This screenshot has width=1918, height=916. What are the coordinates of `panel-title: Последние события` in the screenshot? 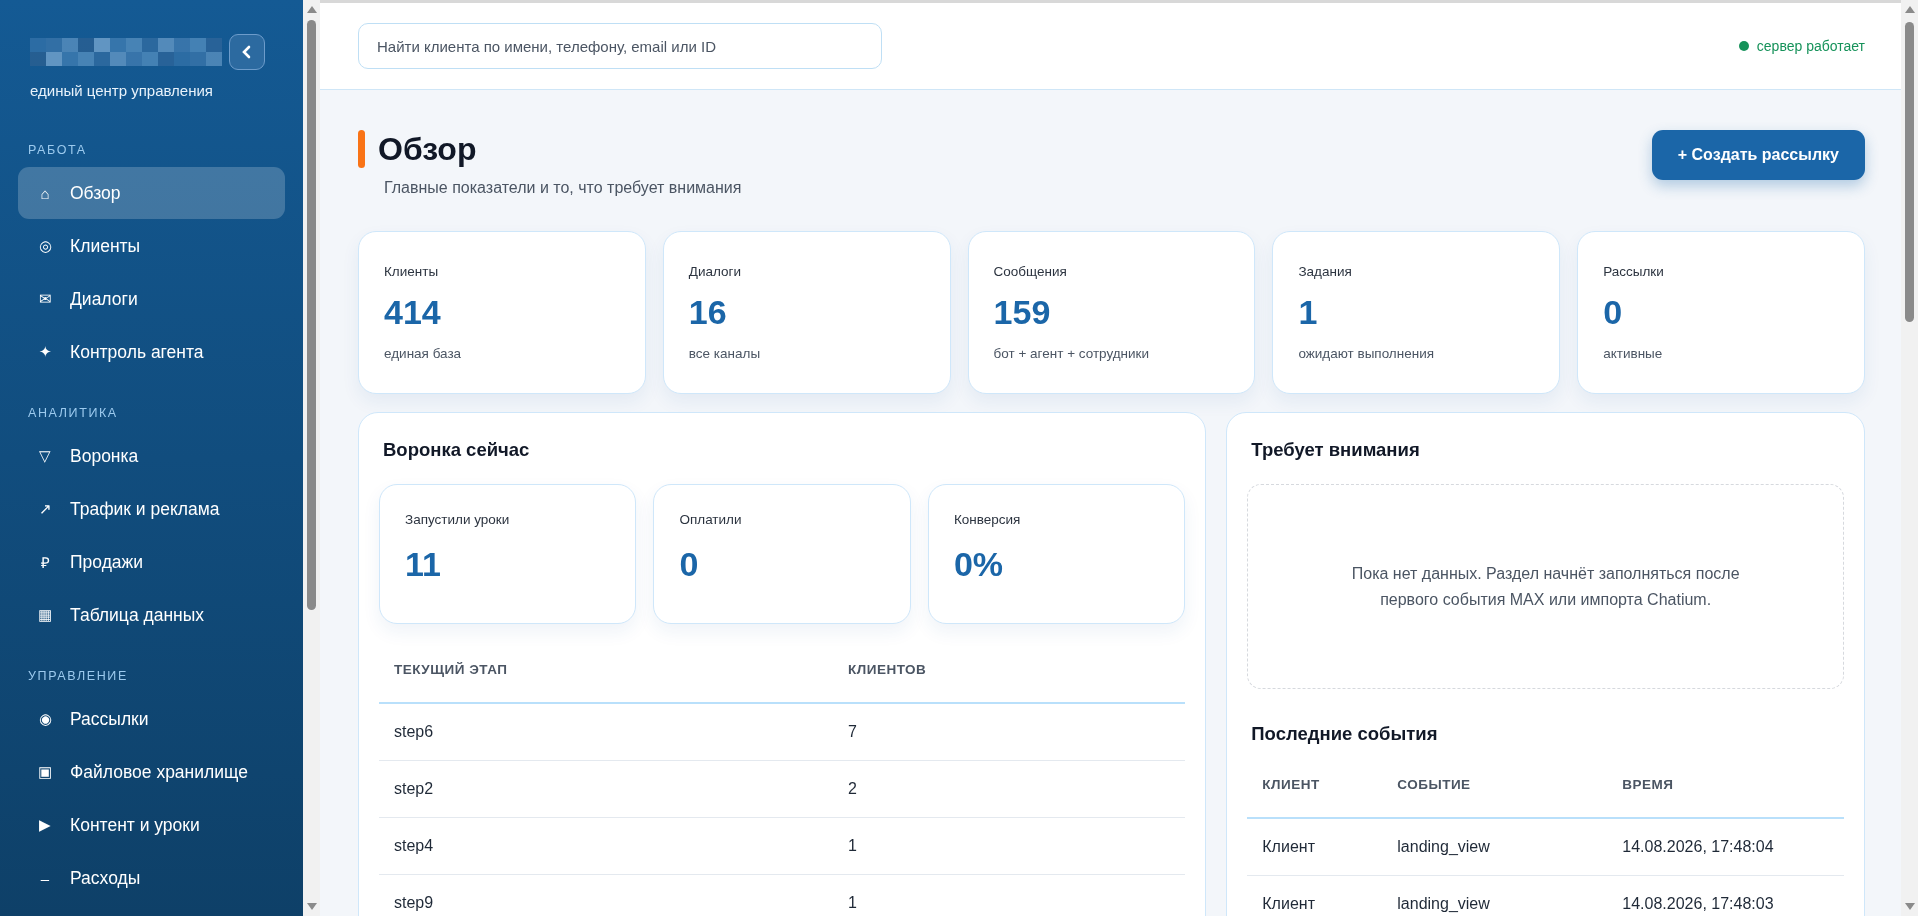 It's located at (1345, 734).